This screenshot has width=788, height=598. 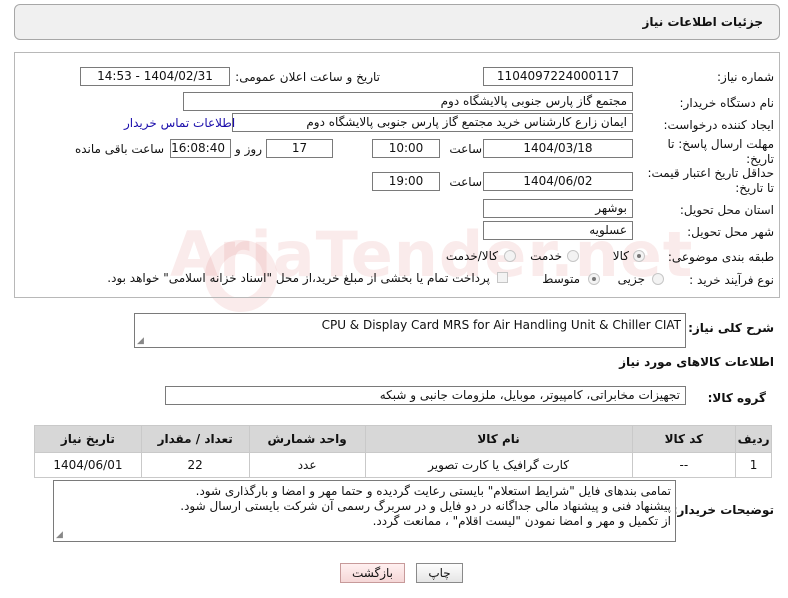 I want to click on col-date: تاریخ نیاز, so click(x=88, y=439).